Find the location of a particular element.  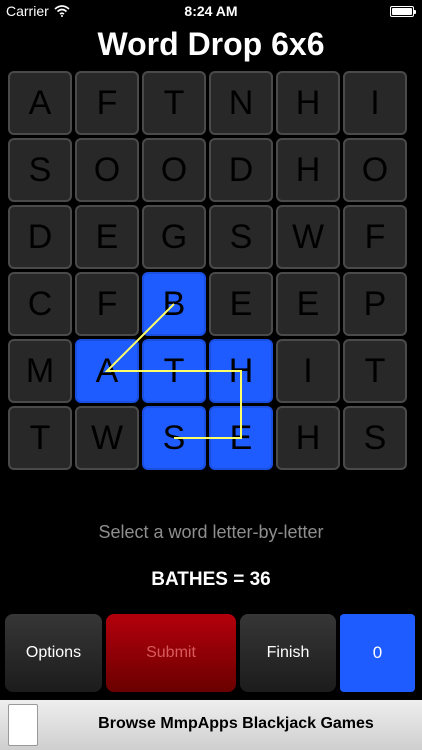

battery-icon is located at coordinates (403, 11).